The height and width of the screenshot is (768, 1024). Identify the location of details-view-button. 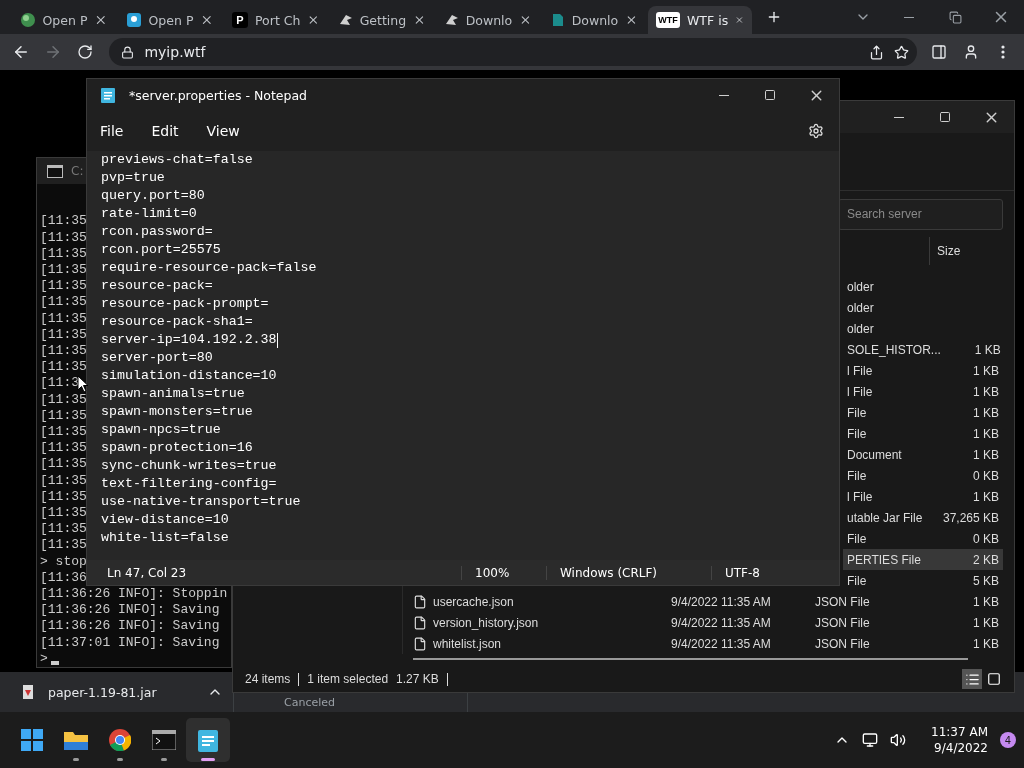
(972, 679).